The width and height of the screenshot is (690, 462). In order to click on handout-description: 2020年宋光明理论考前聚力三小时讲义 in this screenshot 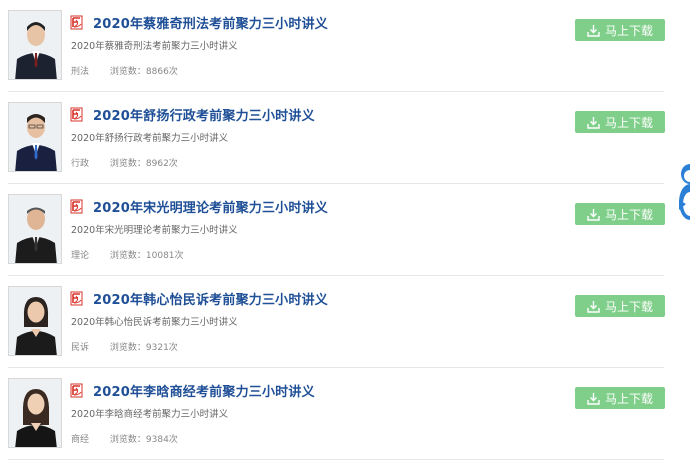, I will do `click(154, 230)`.